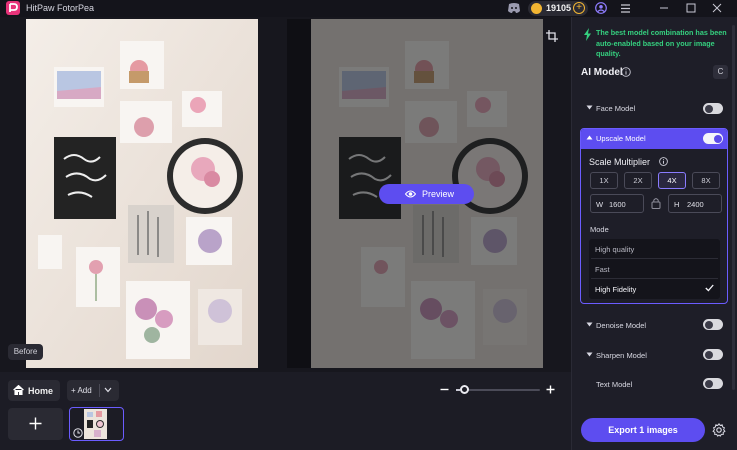 The height and width of the screenshot is (450, 737). I want to click on mode-label: Mode, so click(599, 229).